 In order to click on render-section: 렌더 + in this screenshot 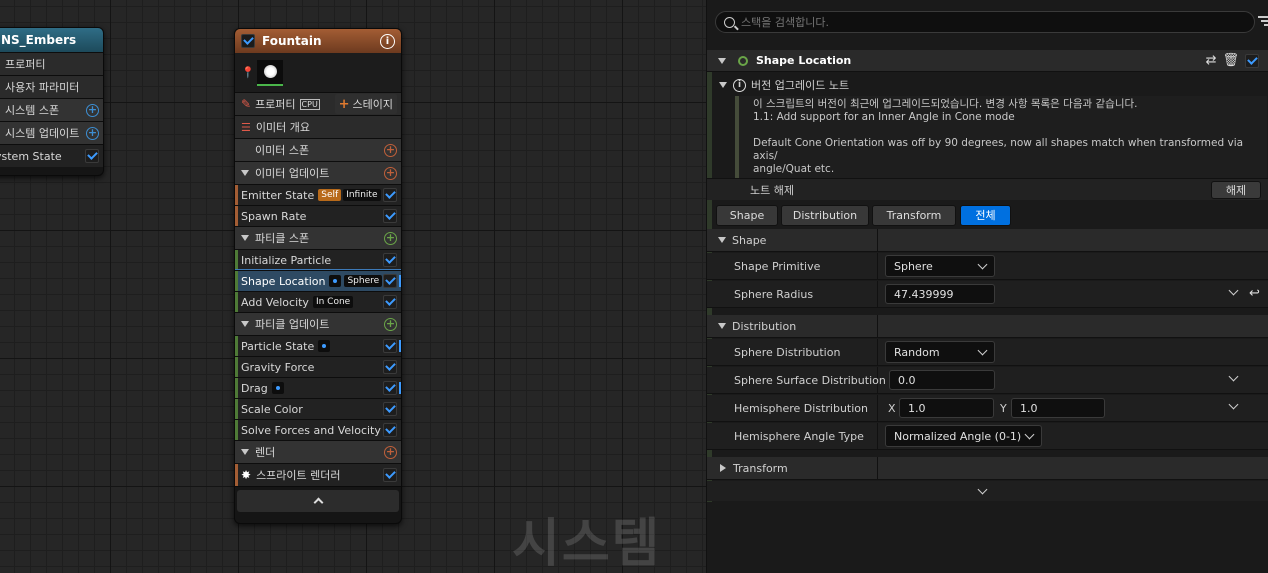, I will do `click(318, 451)`.